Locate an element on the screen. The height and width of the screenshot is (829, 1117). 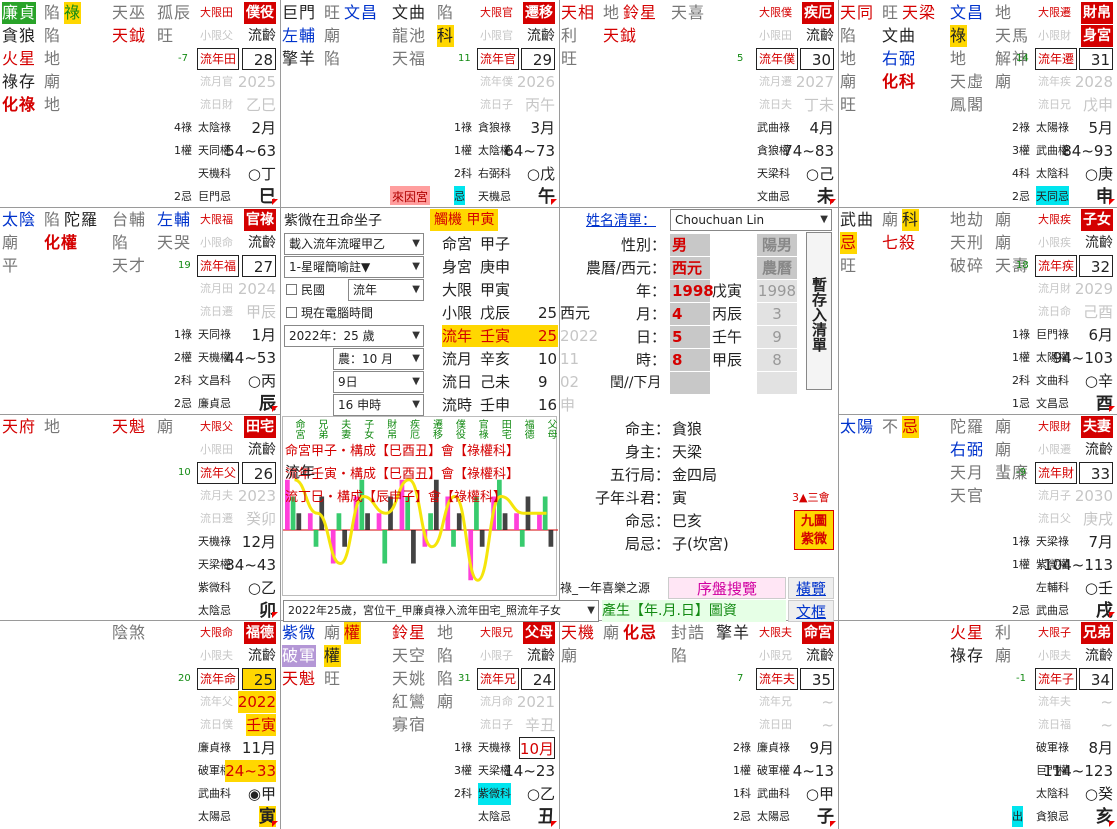
major-star: 擎羊 is located at coordinates (299, 58).